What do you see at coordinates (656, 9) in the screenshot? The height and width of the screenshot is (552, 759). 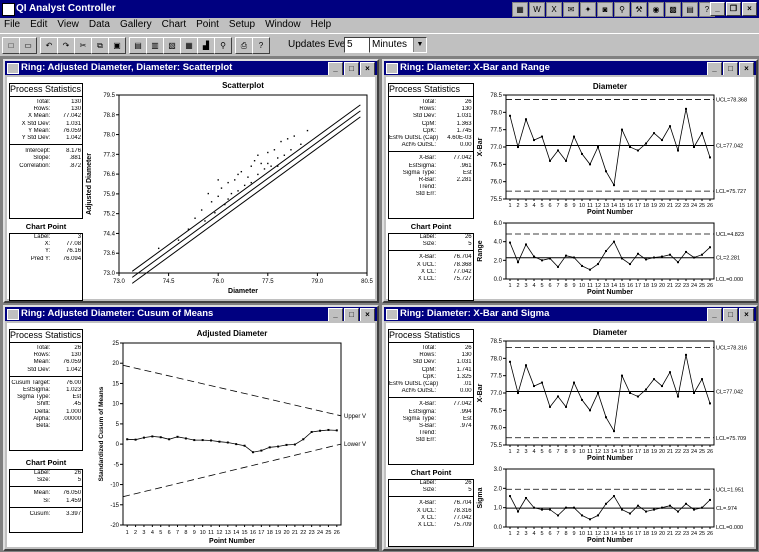 I see `globe-icon: ◉` at bounding box center [656, 9].